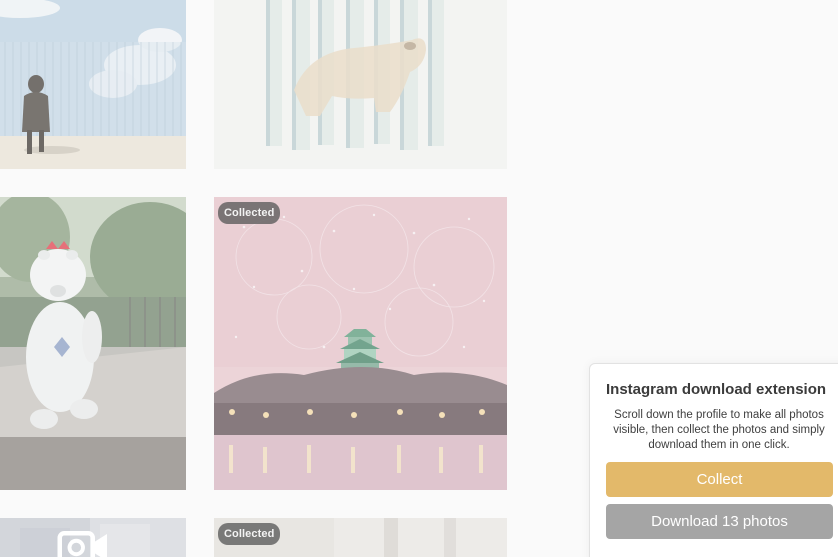 The width and height of the screenshot is (838, 557). What do you see at coordinates (719, 479) in the screenshot?
I see `collect-button: Collect` at bounding box center [719, 479].